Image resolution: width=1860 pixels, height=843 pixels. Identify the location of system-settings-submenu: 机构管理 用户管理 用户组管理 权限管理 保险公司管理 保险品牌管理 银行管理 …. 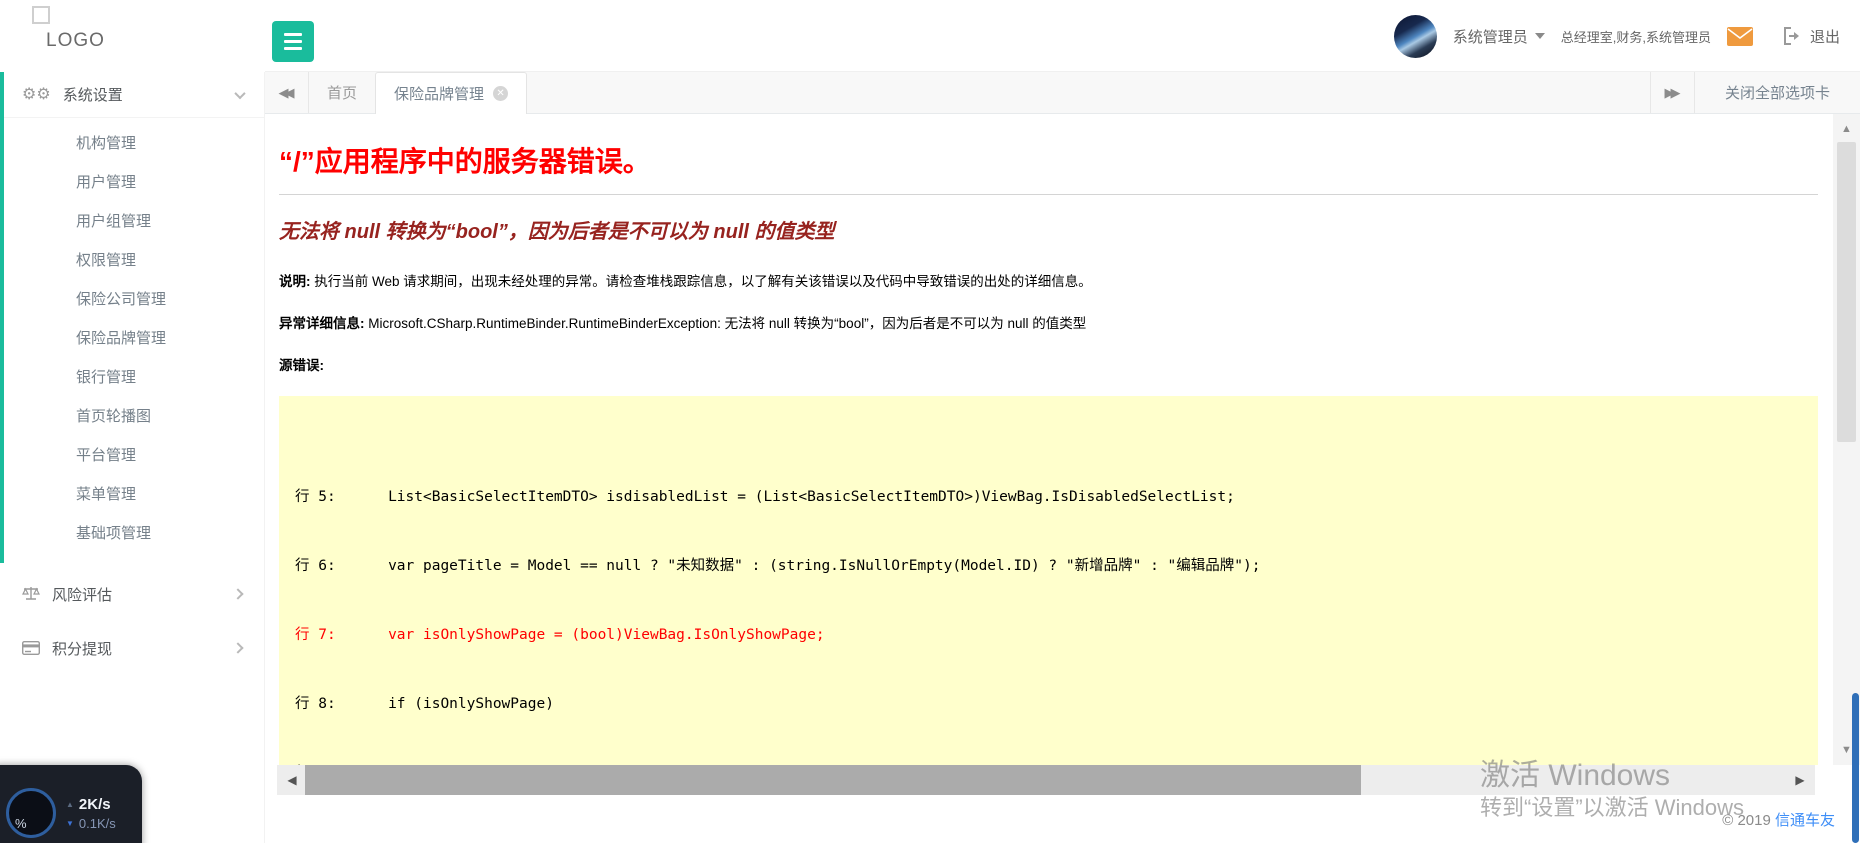
(134, 340).